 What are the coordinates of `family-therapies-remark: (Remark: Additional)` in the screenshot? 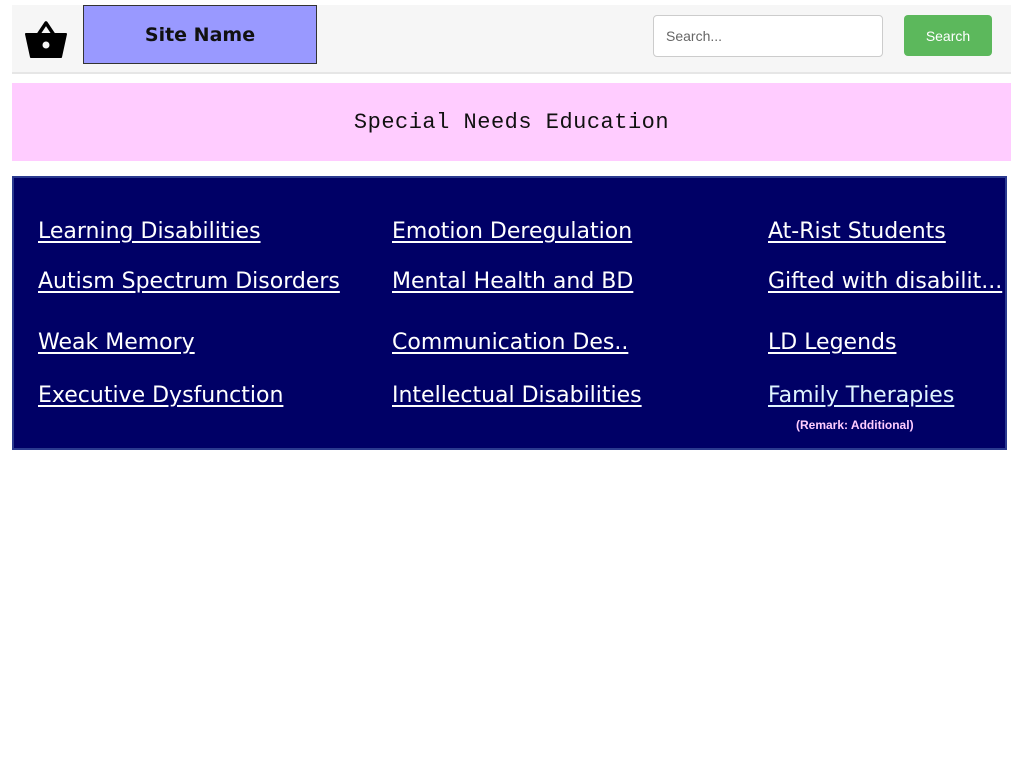 It's located at (855, 425).